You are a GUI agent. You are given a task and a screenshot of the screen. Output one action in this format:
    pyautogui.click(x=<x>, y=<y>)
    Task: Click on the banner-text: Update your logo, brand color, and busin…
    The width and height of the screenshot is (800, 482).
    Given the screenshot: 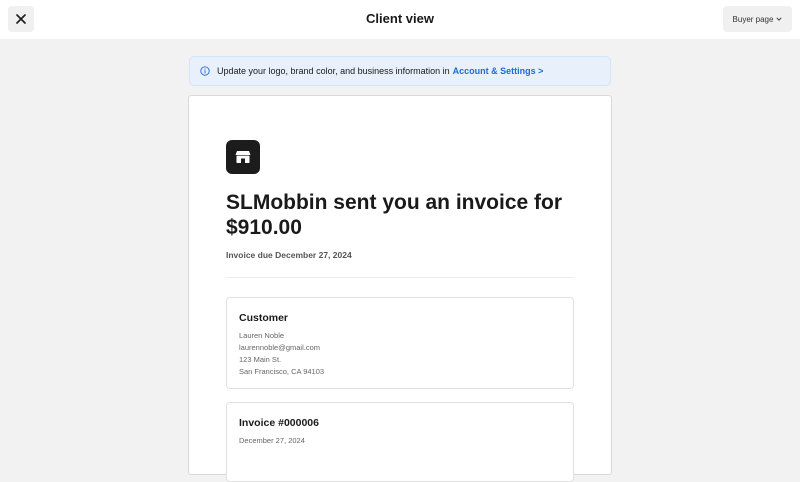 What is the action you would take?
    pyautogui.click(x=333, y=71)
    